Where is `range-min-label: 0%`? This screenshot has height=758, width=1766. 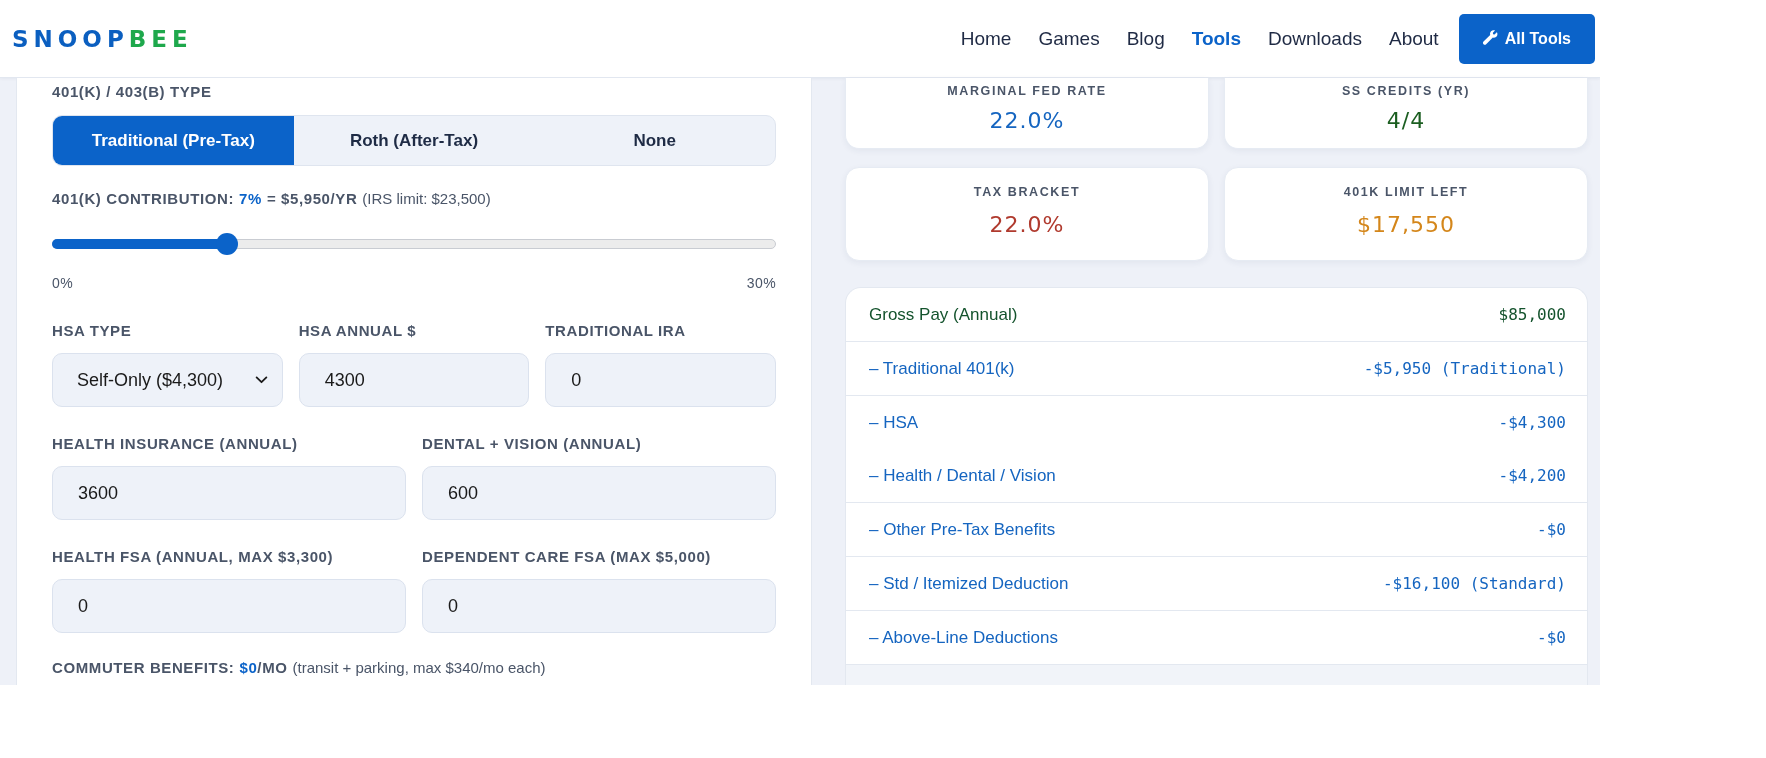 range-min-label: 0% is located at coordinates (63, 283).